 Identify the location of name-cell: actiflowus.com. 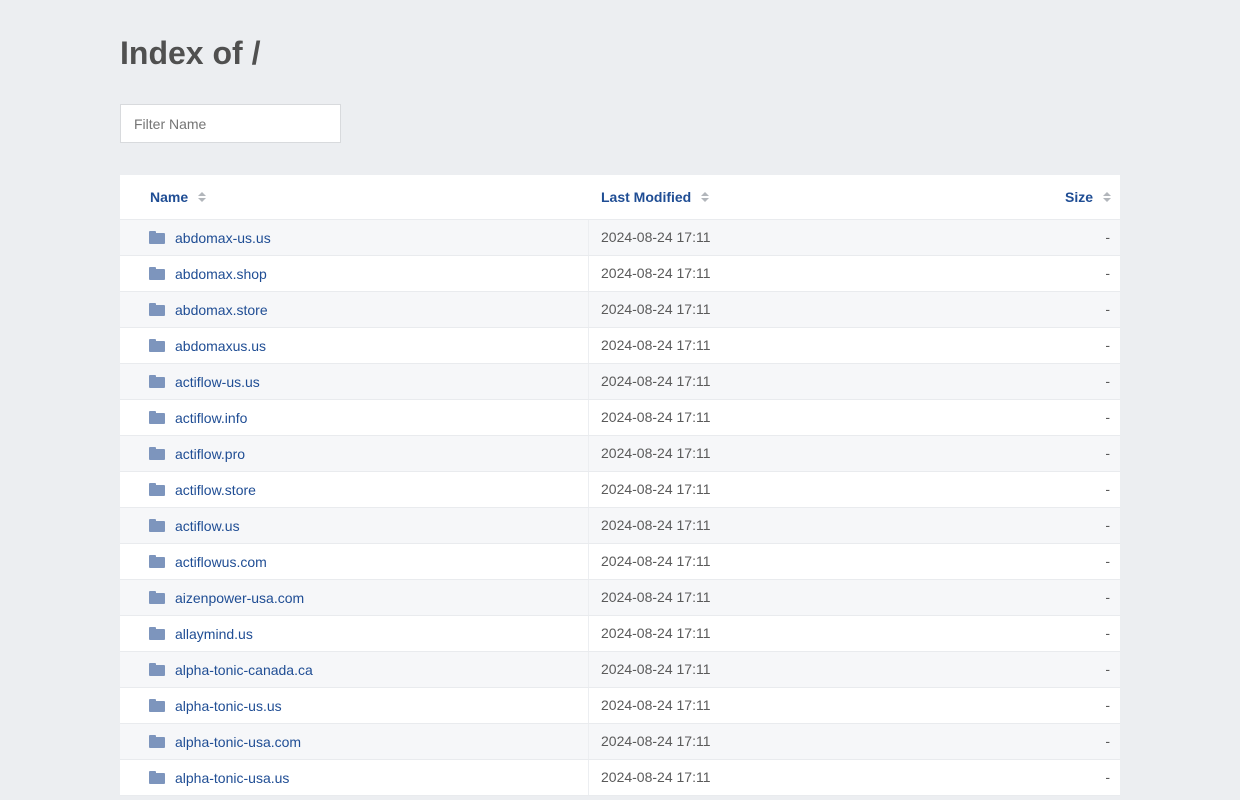
(354, 561).